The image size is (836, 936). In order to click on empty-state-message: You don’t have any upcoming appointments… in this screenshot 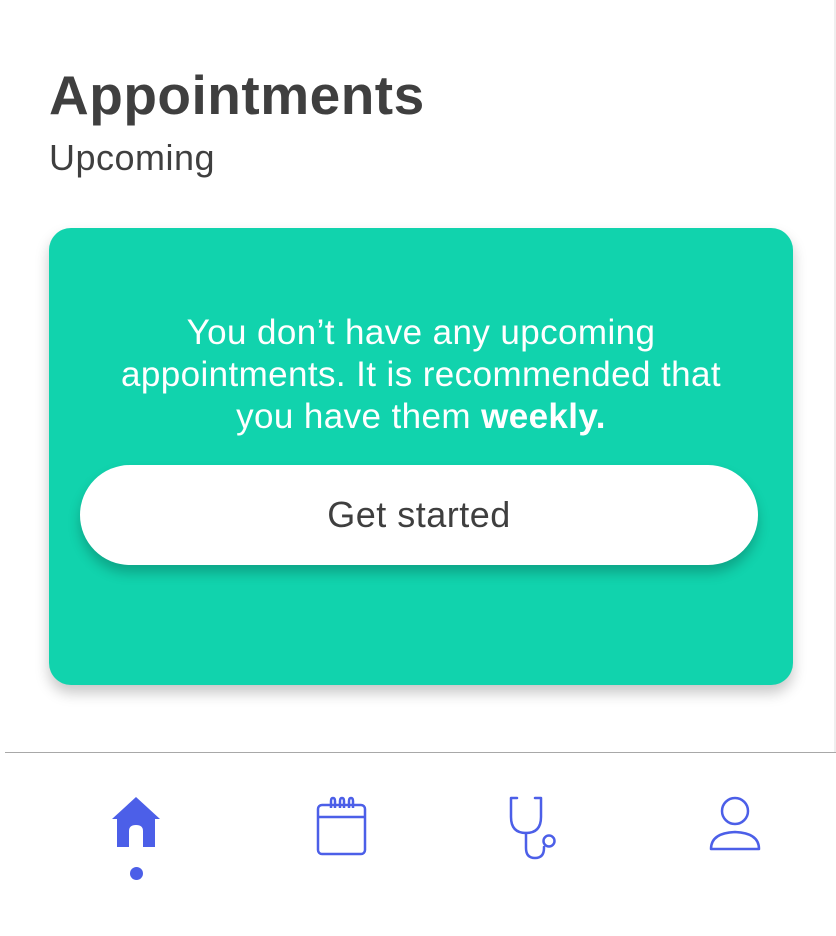, I will do `click(421, 375)`.